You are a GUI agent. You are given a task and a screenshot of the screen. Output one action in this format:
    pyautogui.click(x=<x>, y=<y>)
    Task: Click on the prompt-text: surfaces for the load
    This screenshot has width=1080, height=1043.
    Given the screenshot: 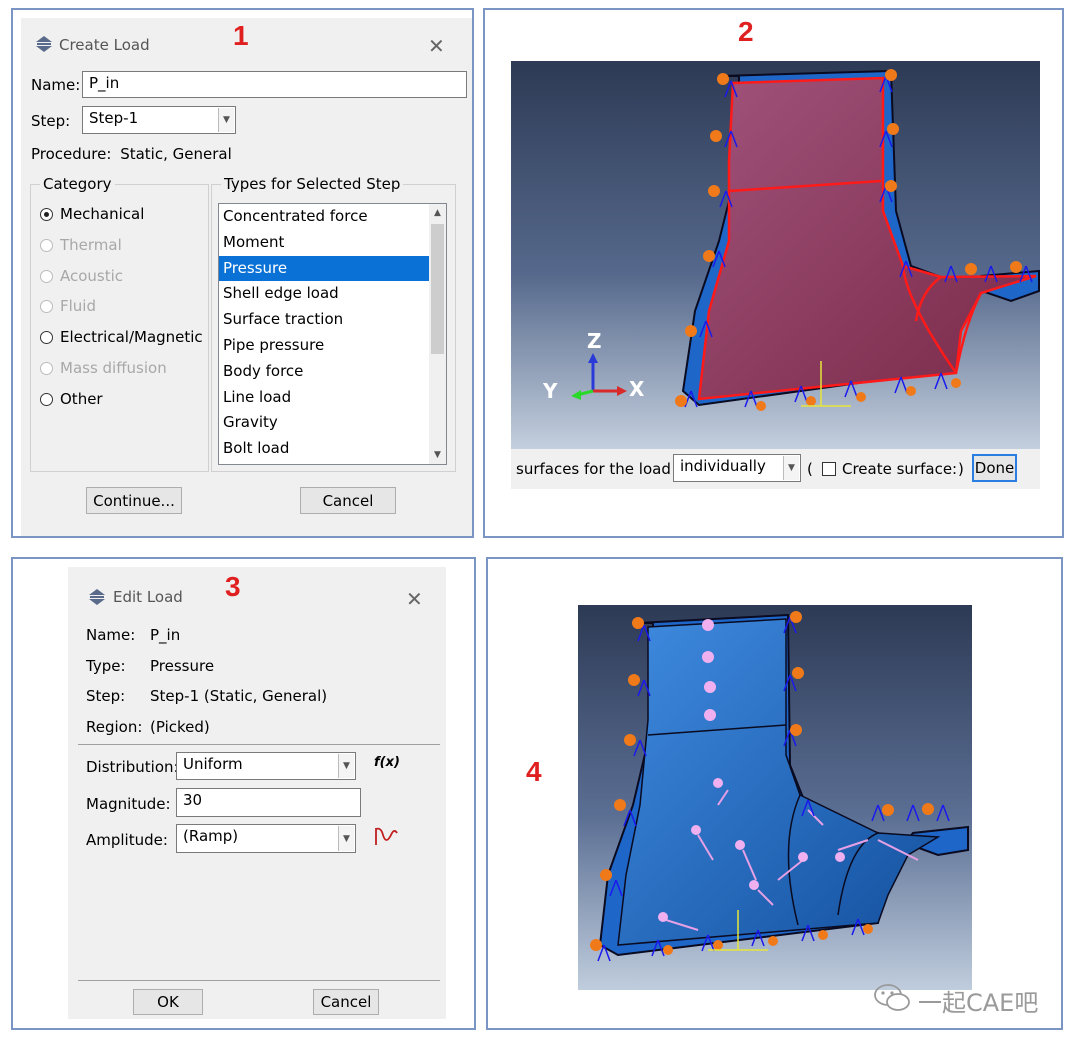 What is the action you would take?
    pyautogui.click(x=593, y=469)
    